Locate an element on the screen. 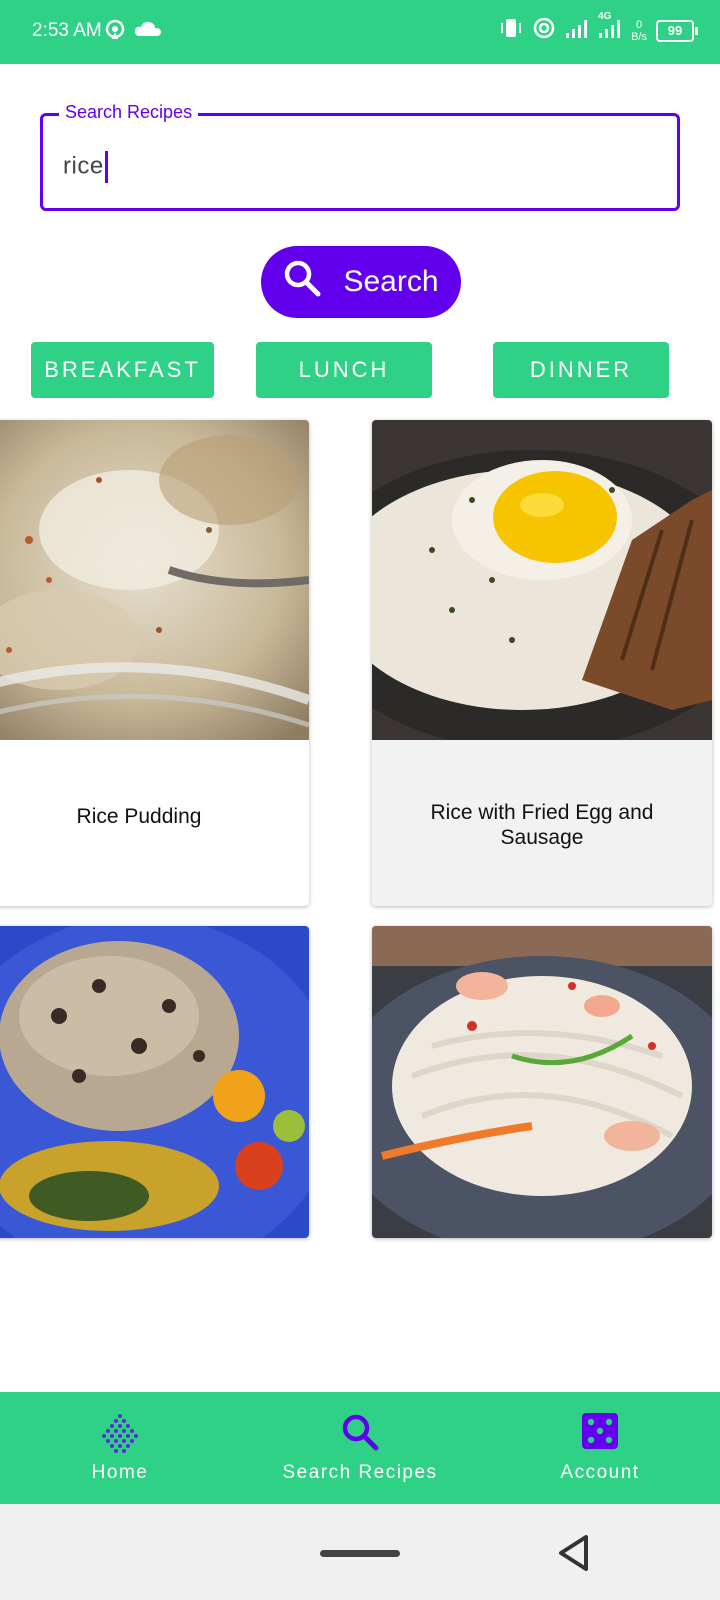  dice-icon is located at coordinates (600, 1433).